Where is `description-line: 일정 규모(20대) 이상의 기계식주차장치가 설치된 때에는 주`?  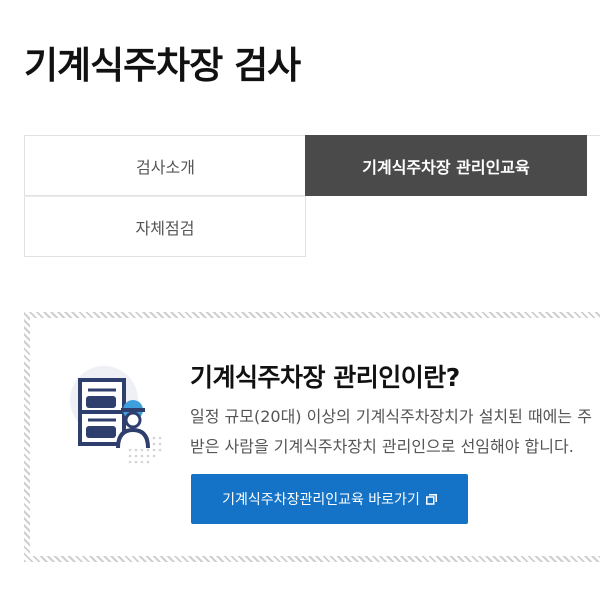 description-line: 일정 규모(20대) 이상의 기계식주차장치가 설치된 때에는 주 is located at coordinates (391, 416).